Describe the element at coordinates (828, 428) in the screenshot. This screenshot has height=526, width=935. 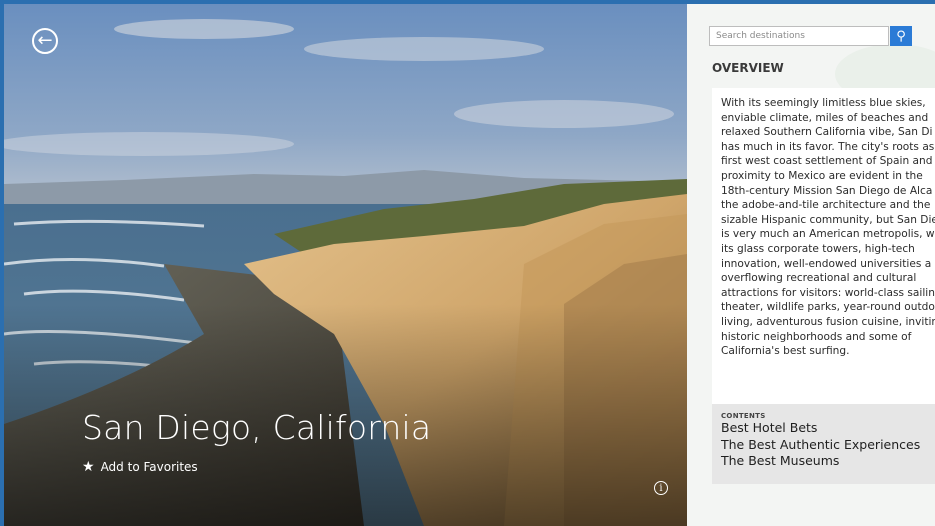
I see `contents-item-hotels: Best Hotel Bets` at that location.